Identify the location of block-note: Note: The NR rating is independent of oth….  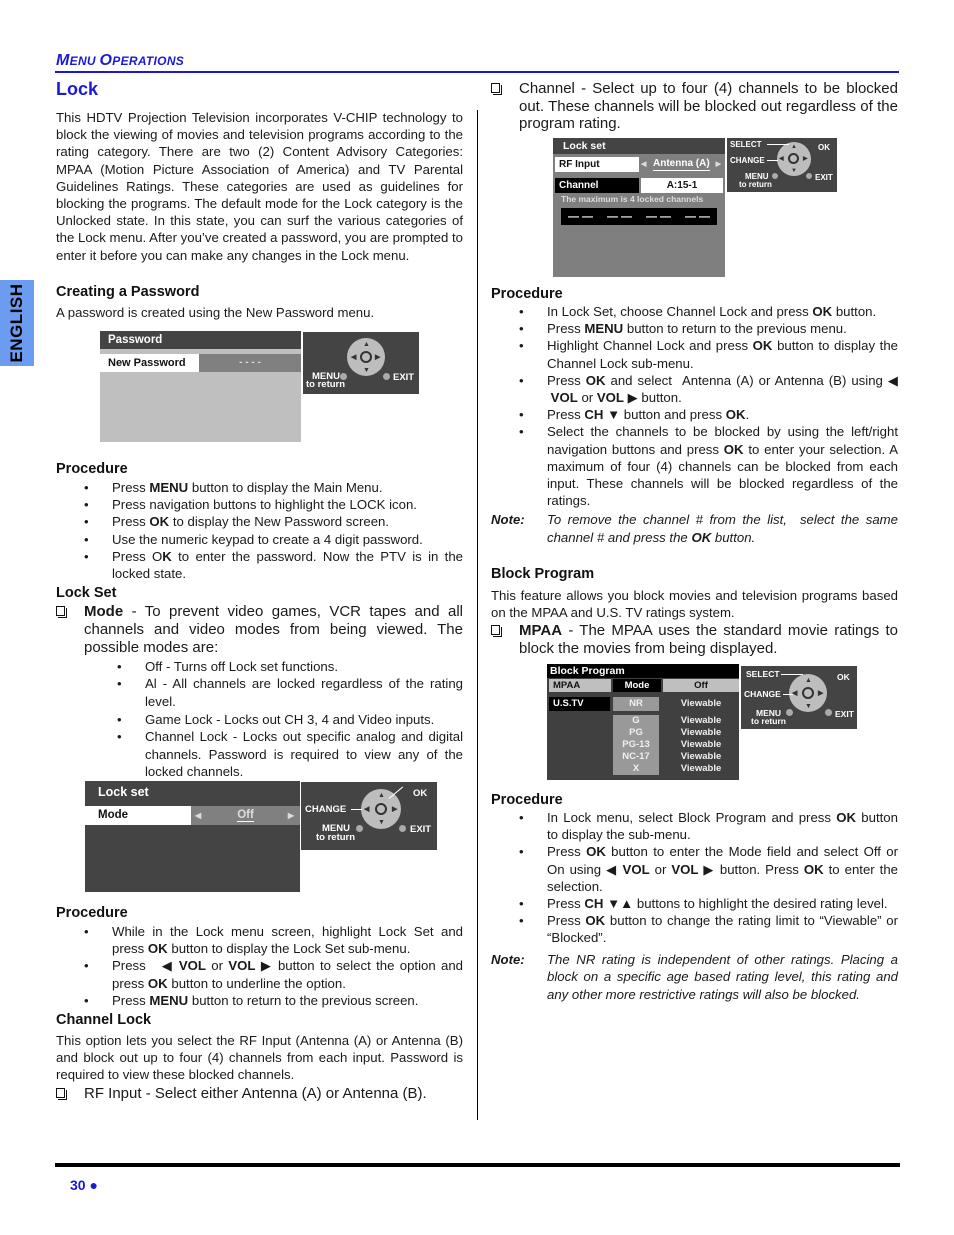
(694, 976).